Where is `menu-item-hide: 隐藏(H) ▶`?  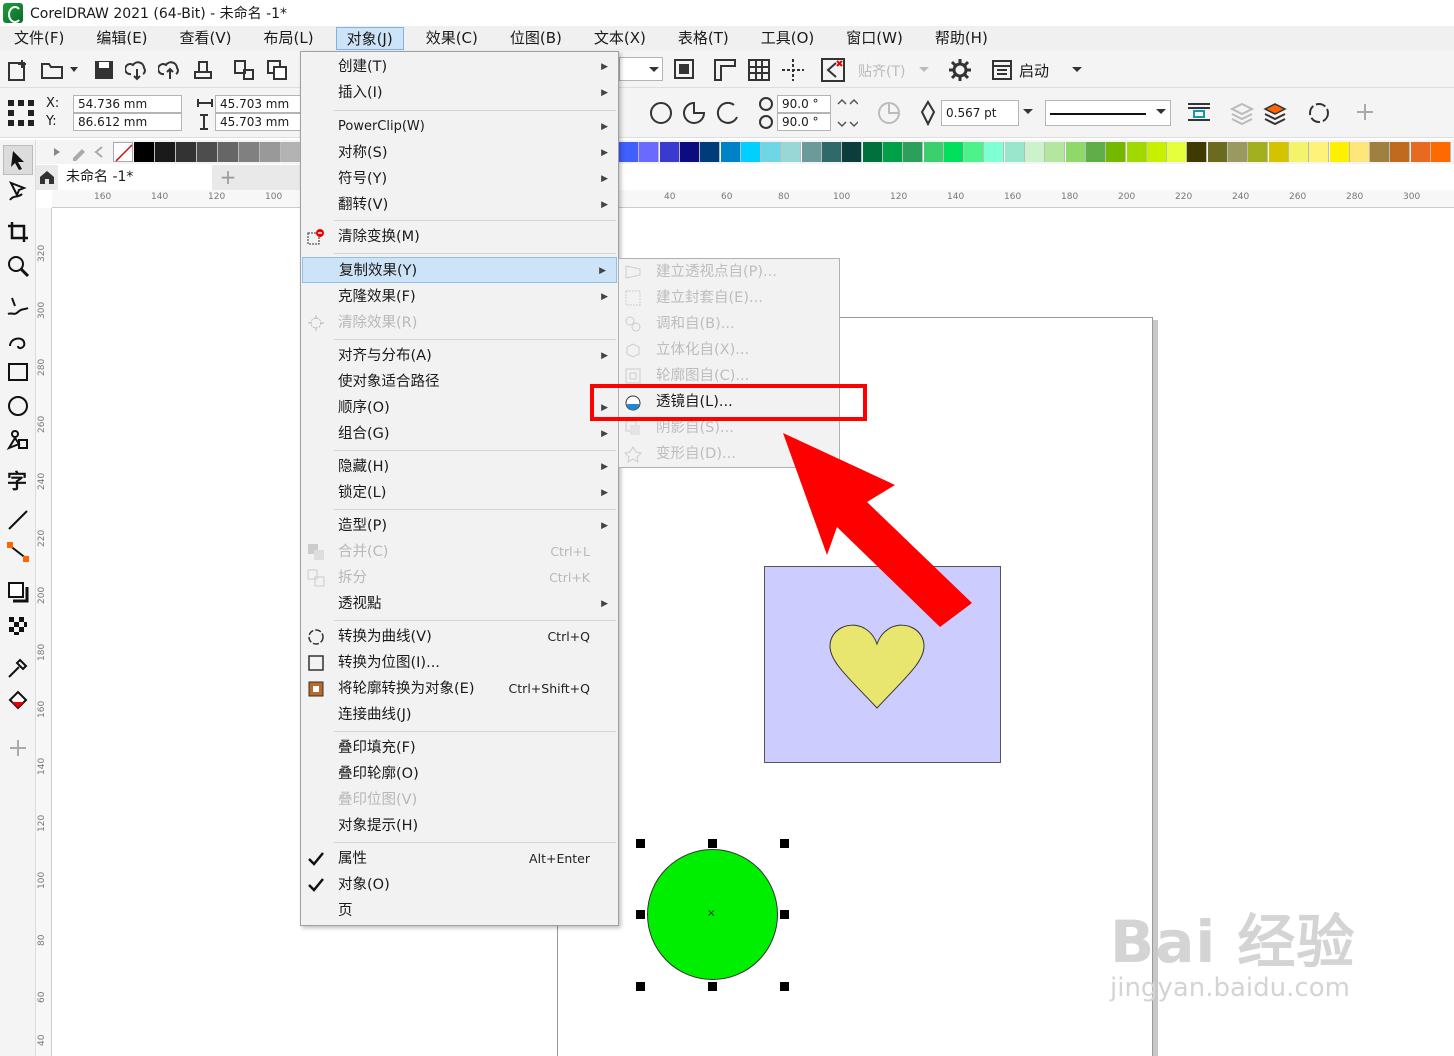
menu-item-hide: 隐藏(H) ▶ is located at coordinates (459, 467).